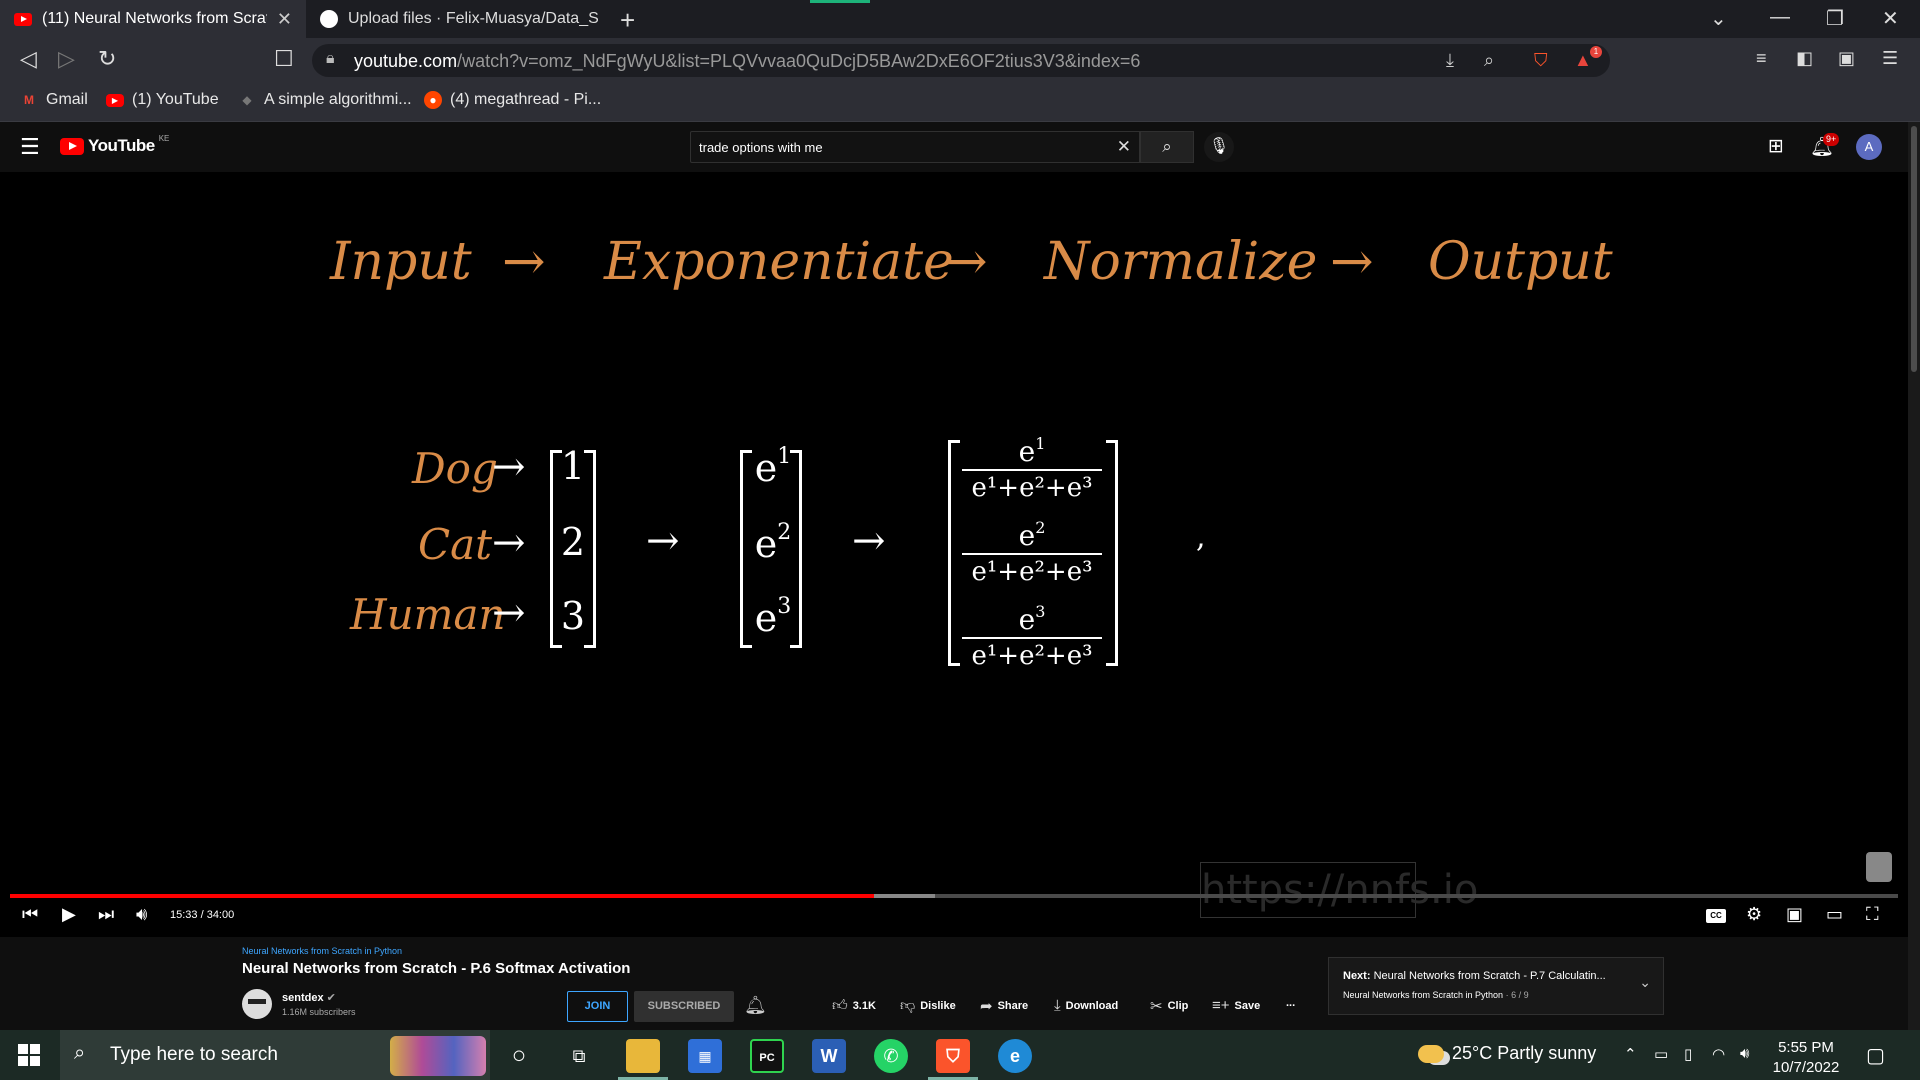 This screenshot has height=1080, width=1920. I want to click on action-center-icon: ▢, so click(1875, 1055).